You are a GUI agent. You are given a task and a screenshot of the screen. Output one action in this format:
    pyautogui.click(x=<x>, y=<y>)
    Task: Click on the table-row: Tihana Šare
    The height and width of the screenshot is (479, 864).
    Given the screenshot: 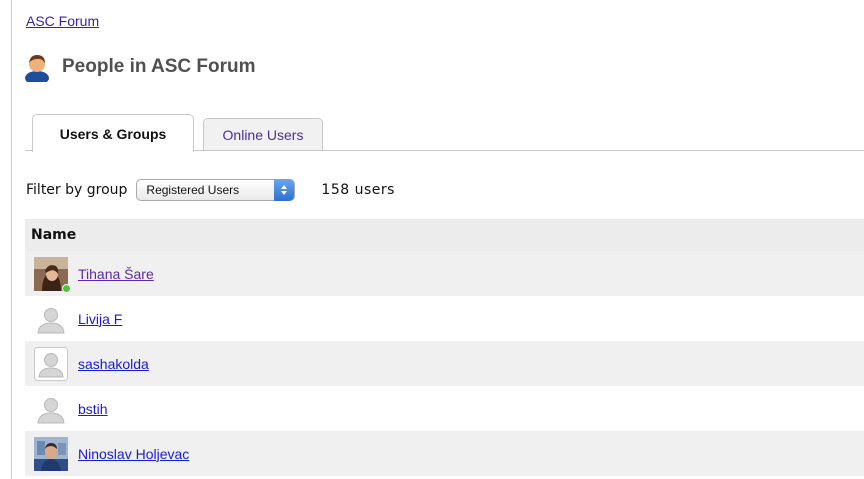 What is the action you would take?
    pyautogui.click(x=444, y=273)
    